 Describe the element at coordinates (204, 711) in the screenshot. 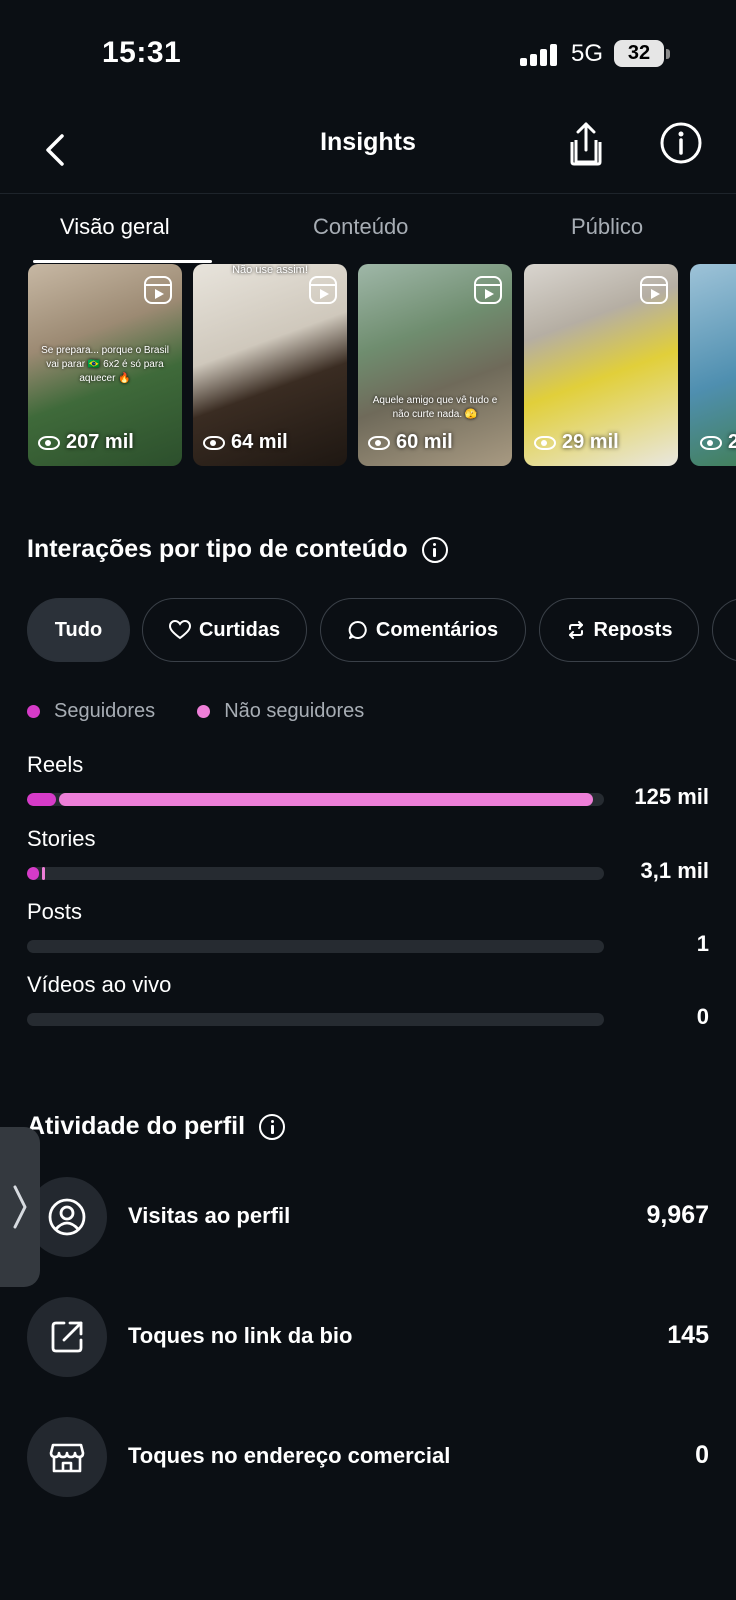

I see `legend-dot-nonfollowers` at that location.